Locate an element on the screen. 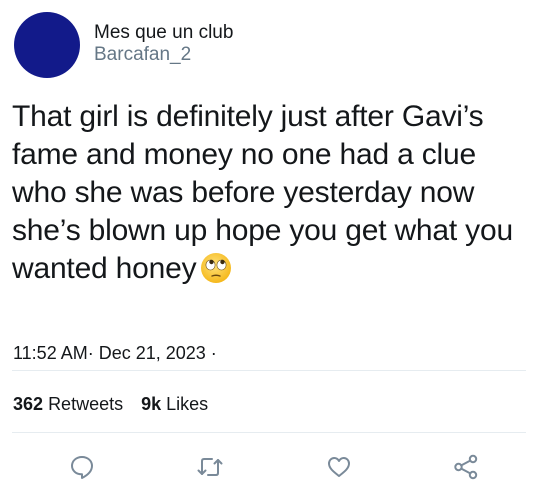 Image resolution: width=540 pixels, height=501 pixels. share-button is located at coordinates (466, 467).